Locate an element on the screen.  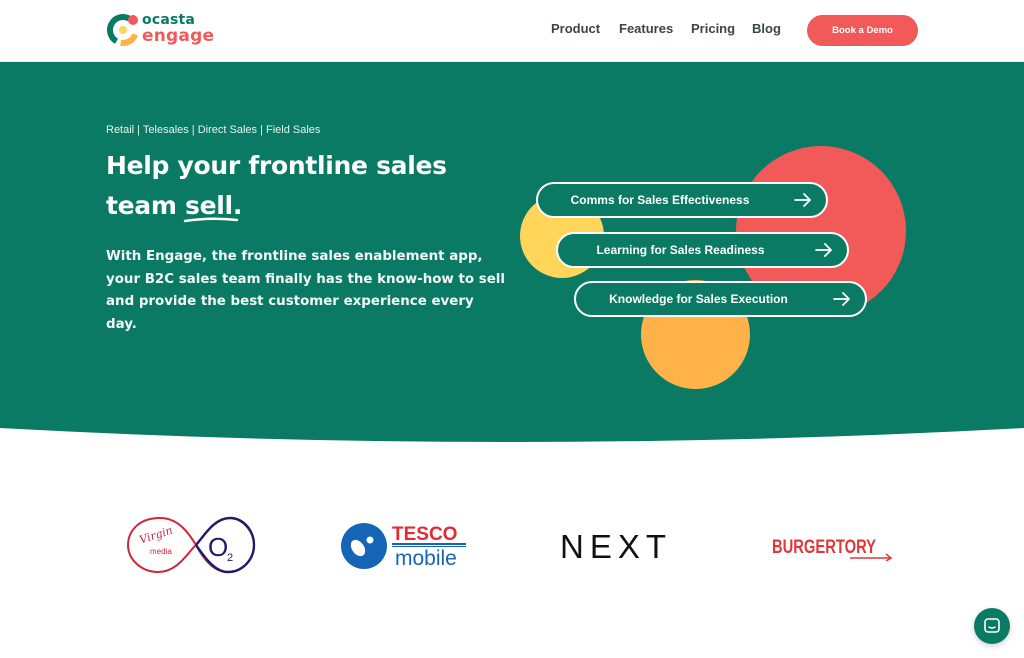
burgertory-logo: BURGERTORY is located at coordinates (832, 549).